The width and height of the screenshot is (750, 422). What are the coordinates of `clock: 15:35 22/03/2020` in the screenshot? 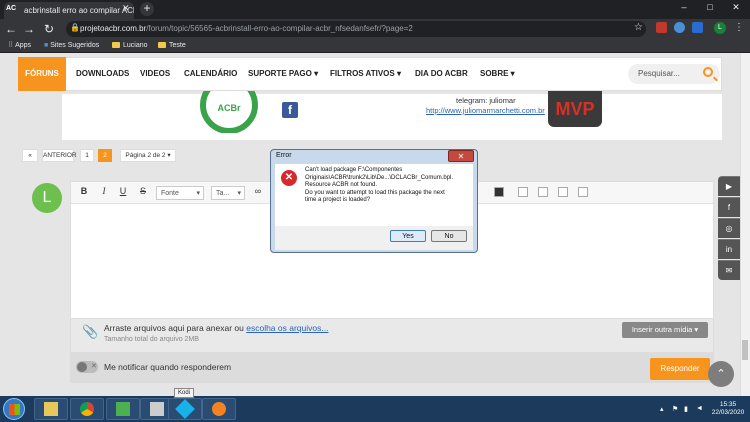 It's located at (728, 409).